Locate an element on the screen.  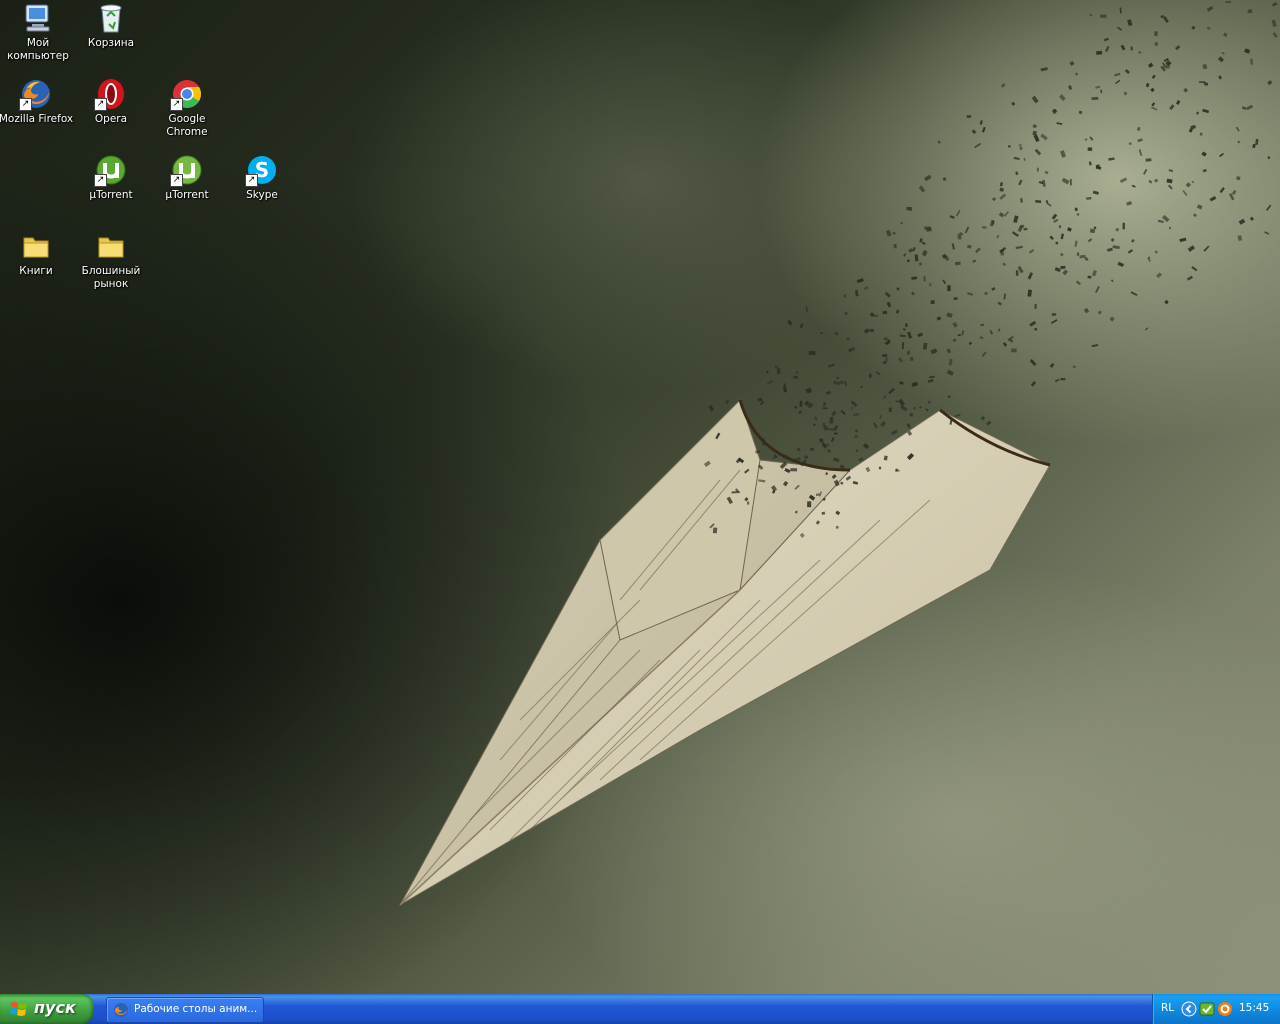
folder-icon is located at coordinates (111, 246).